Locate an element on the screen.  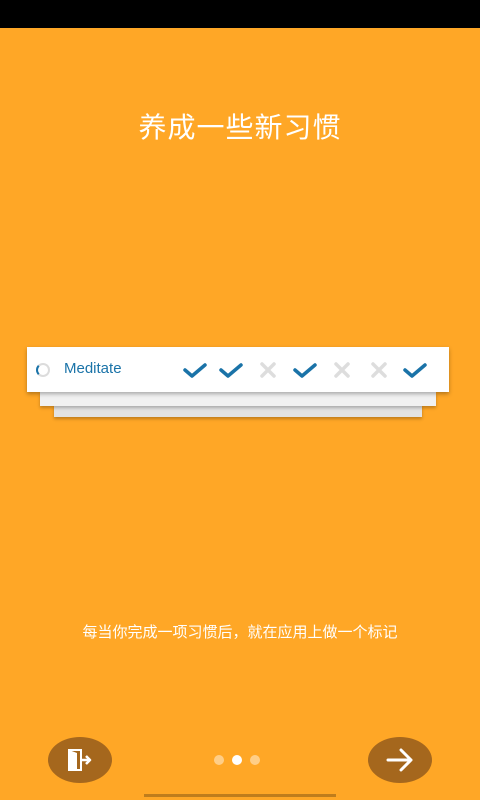
day-2-mark is located at coordinates (231, 370).